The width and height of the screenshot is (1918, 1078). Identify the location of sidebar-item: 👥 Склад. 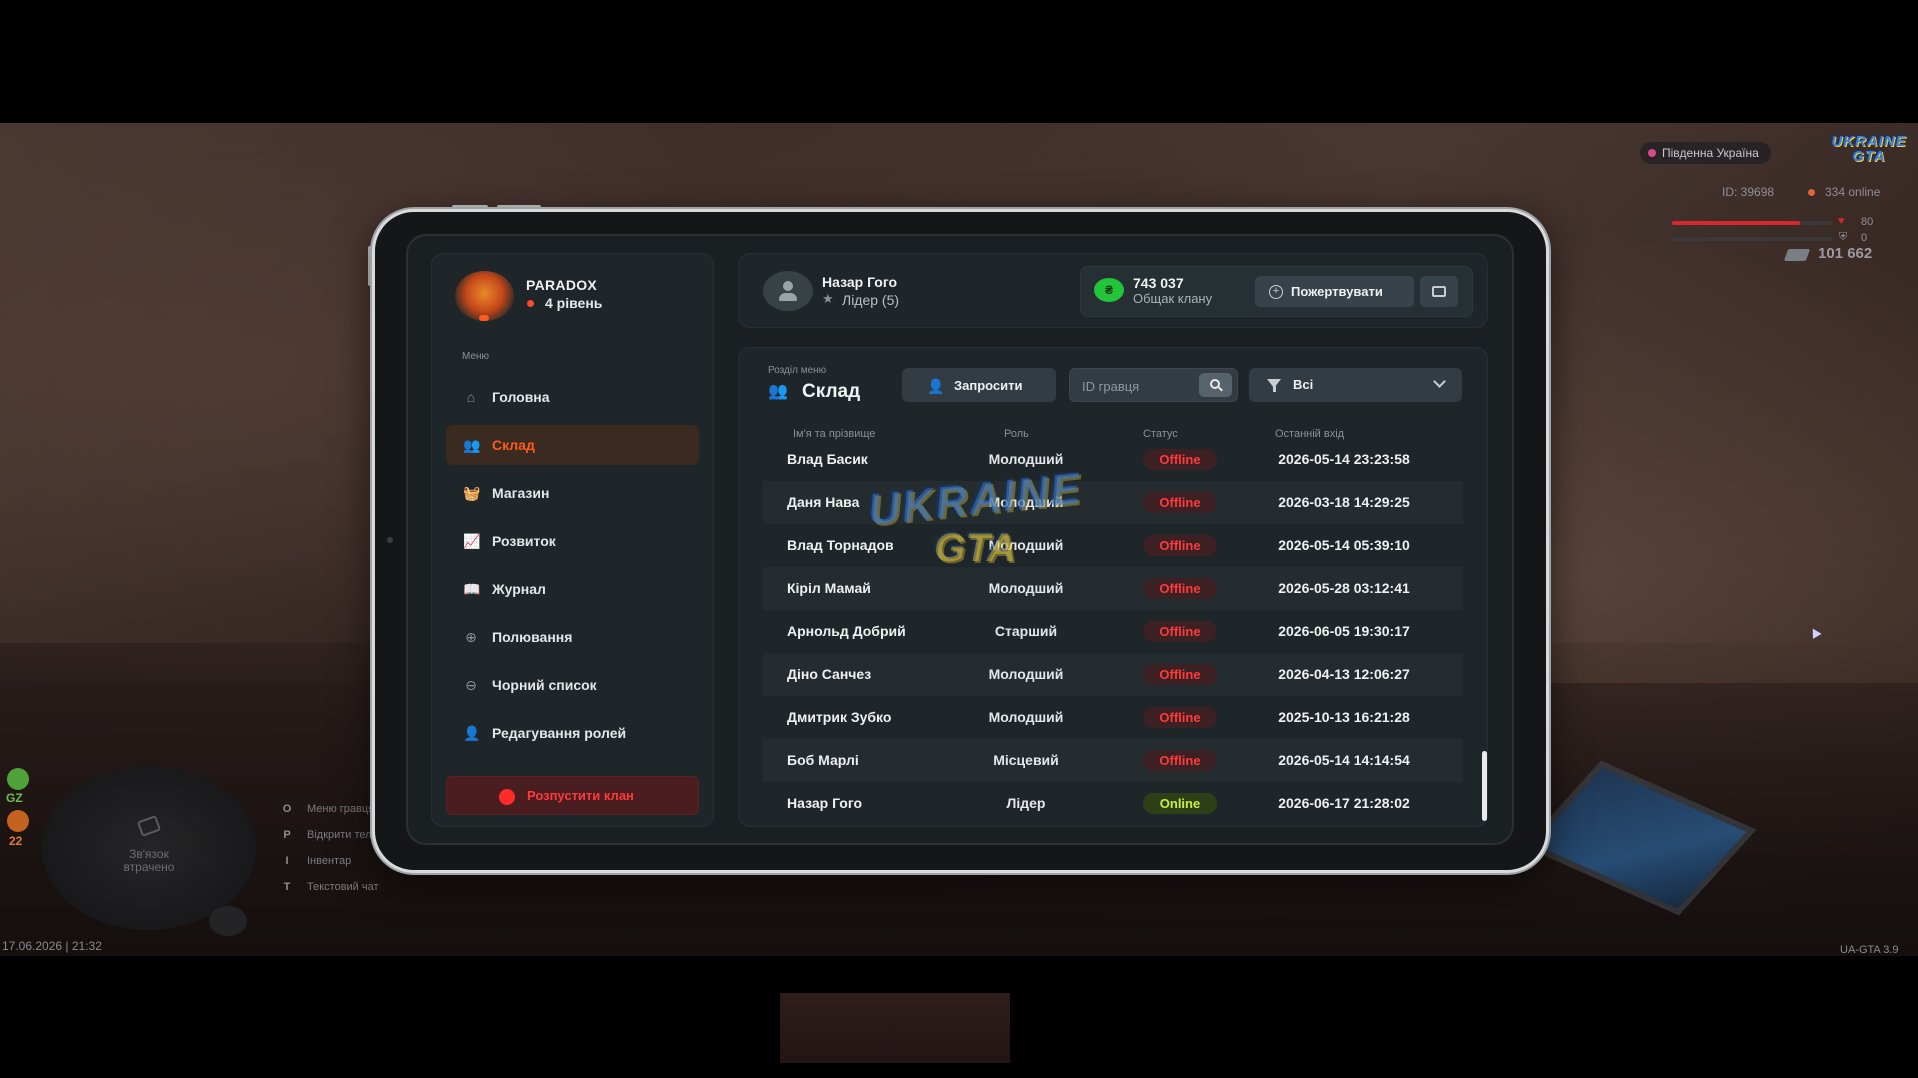
(572, 445).